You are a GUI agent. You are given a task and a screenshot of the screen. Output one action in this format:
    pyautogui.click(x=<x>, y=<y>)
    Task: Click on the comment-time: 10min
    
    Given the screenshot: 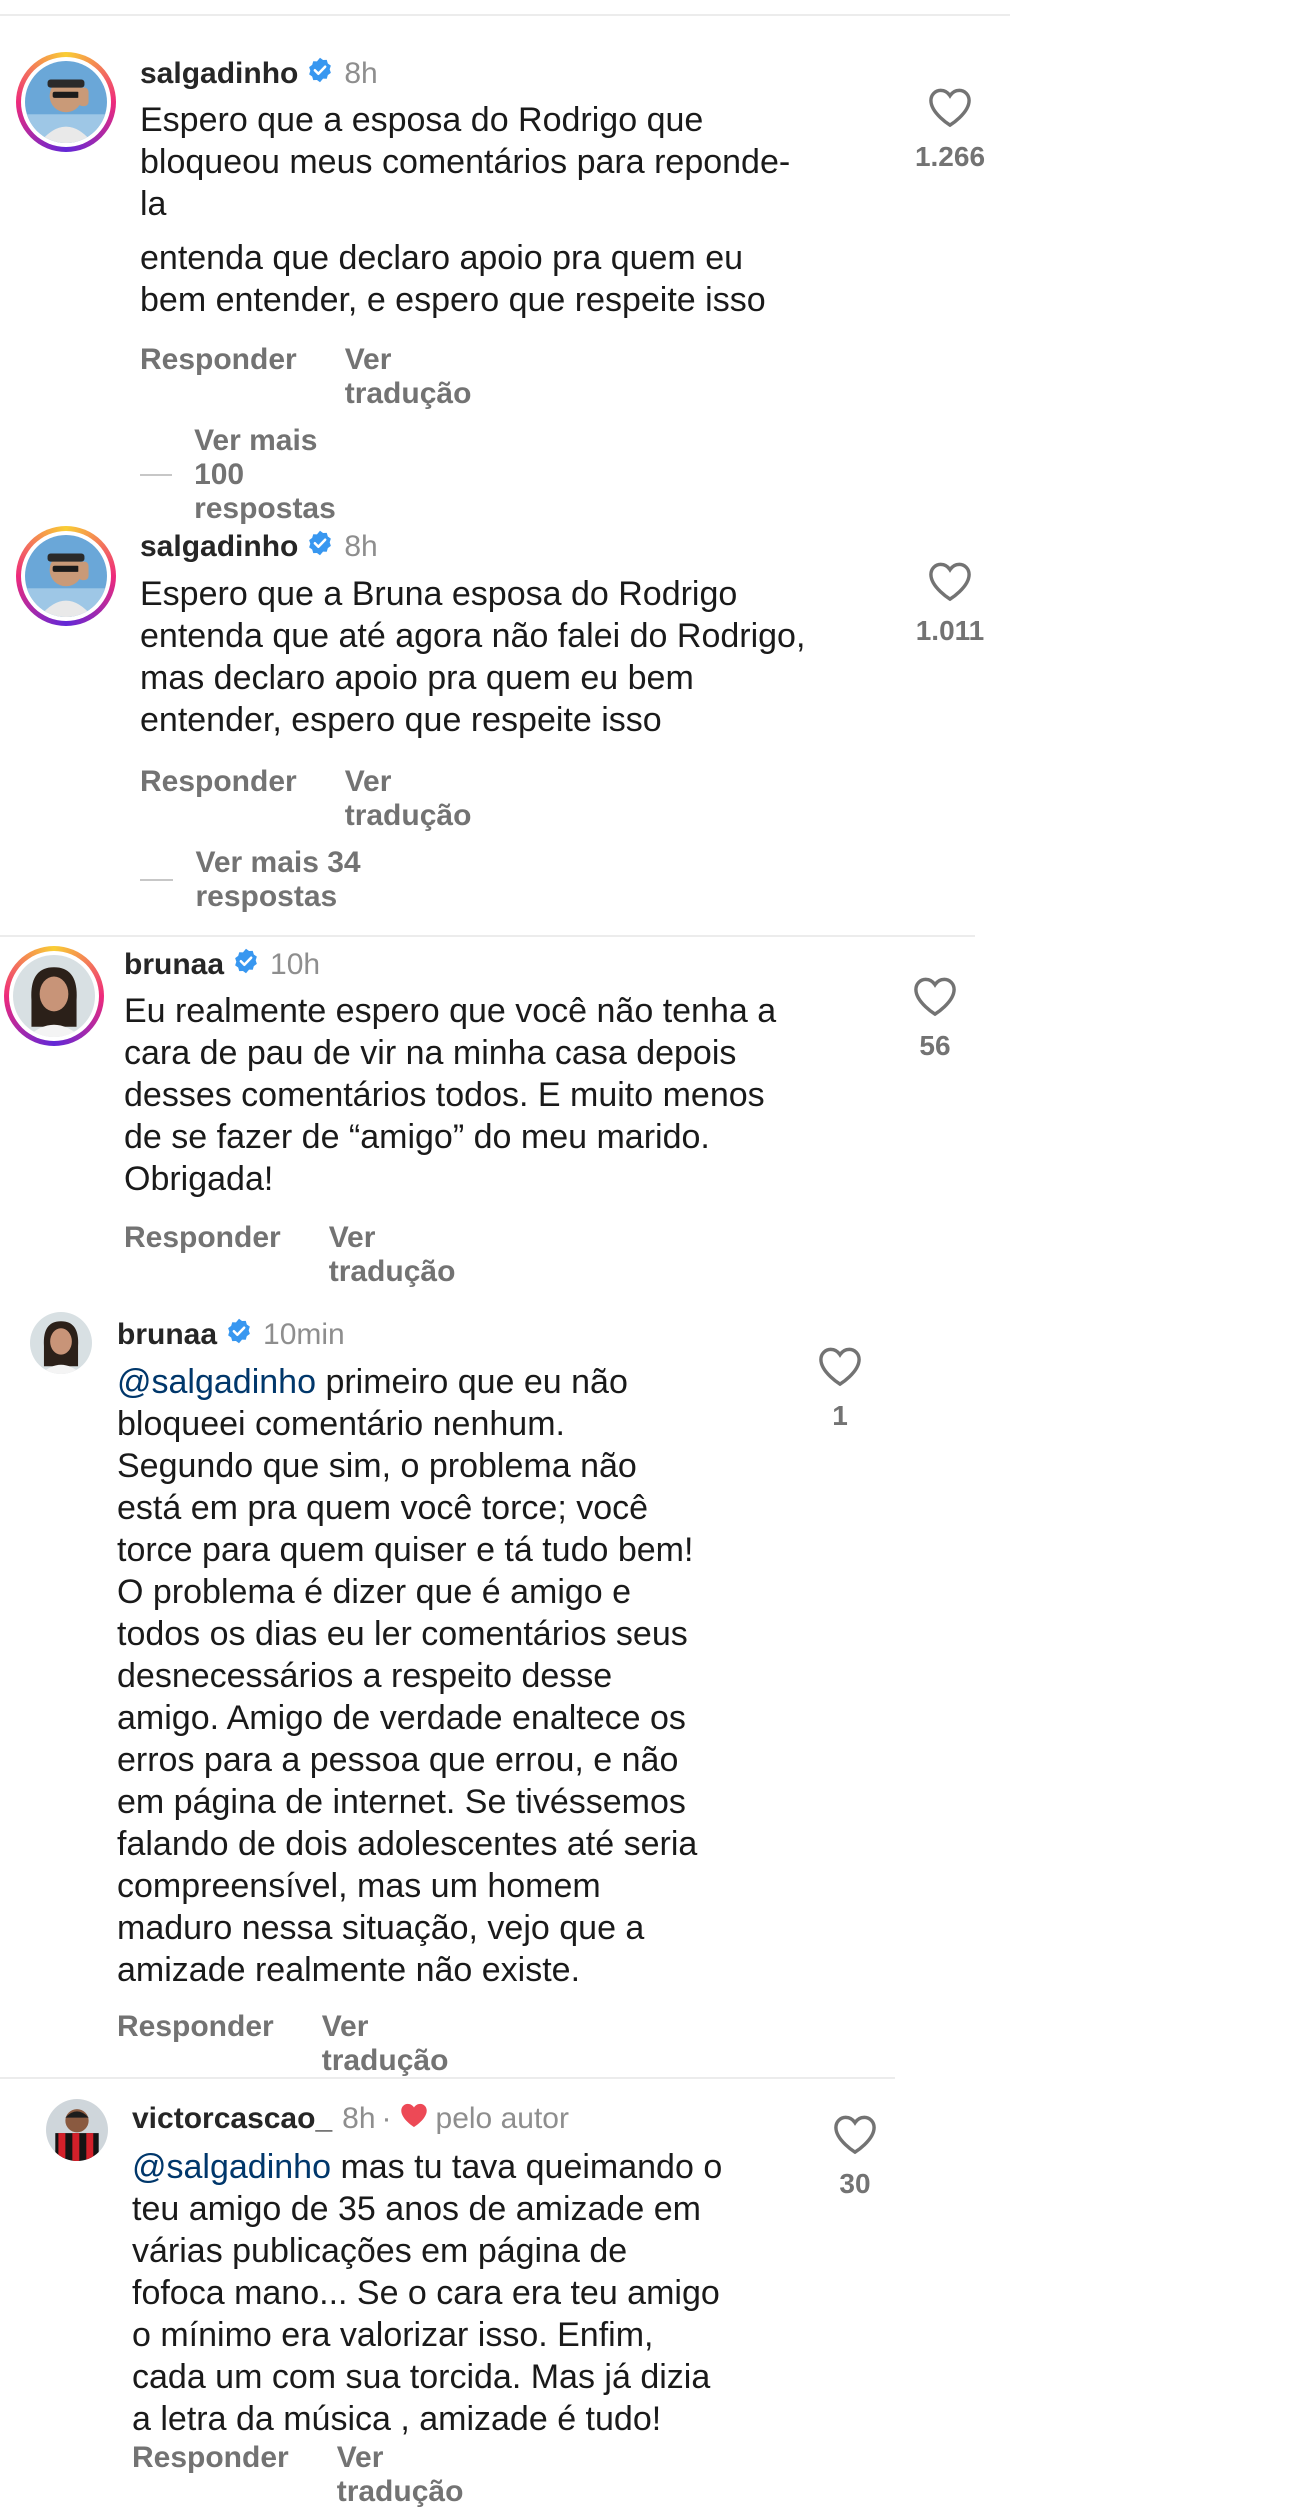 What is the action you would take?
    pyautogui.click(x=304, y=1334)
    